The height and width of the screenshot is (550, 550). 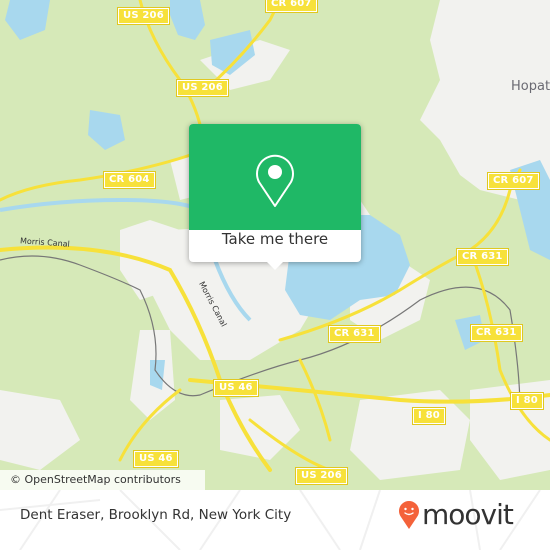 I want to click on place-label: Hopat, so click(x=530, y=86).